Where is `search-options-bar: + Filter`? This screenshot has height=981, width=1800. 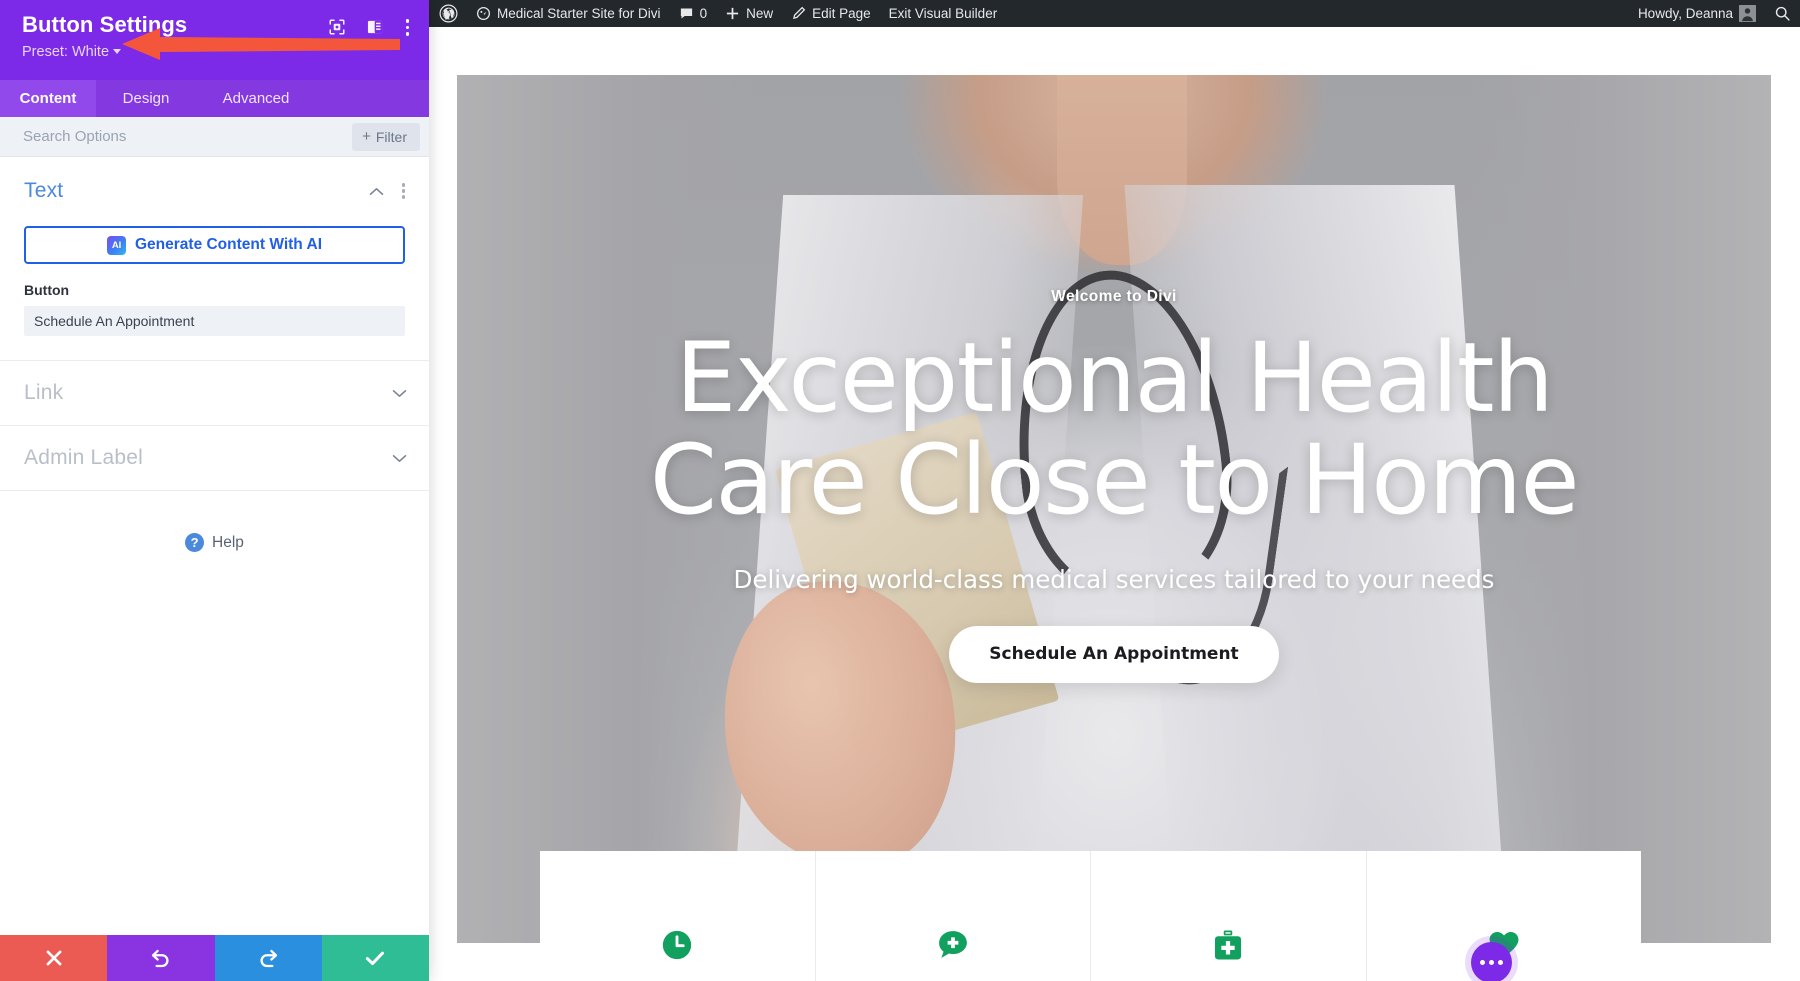 search-options-bar: + Filter is located at coordinates (214, 137).